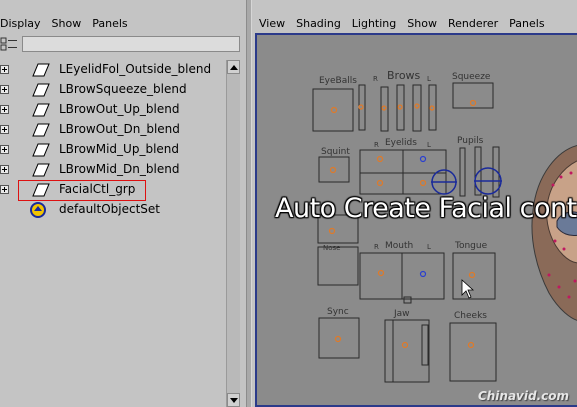 The image size is (577, 407). I want to click on list-item: LBrowOut_Up_blend, so click(113, 110).